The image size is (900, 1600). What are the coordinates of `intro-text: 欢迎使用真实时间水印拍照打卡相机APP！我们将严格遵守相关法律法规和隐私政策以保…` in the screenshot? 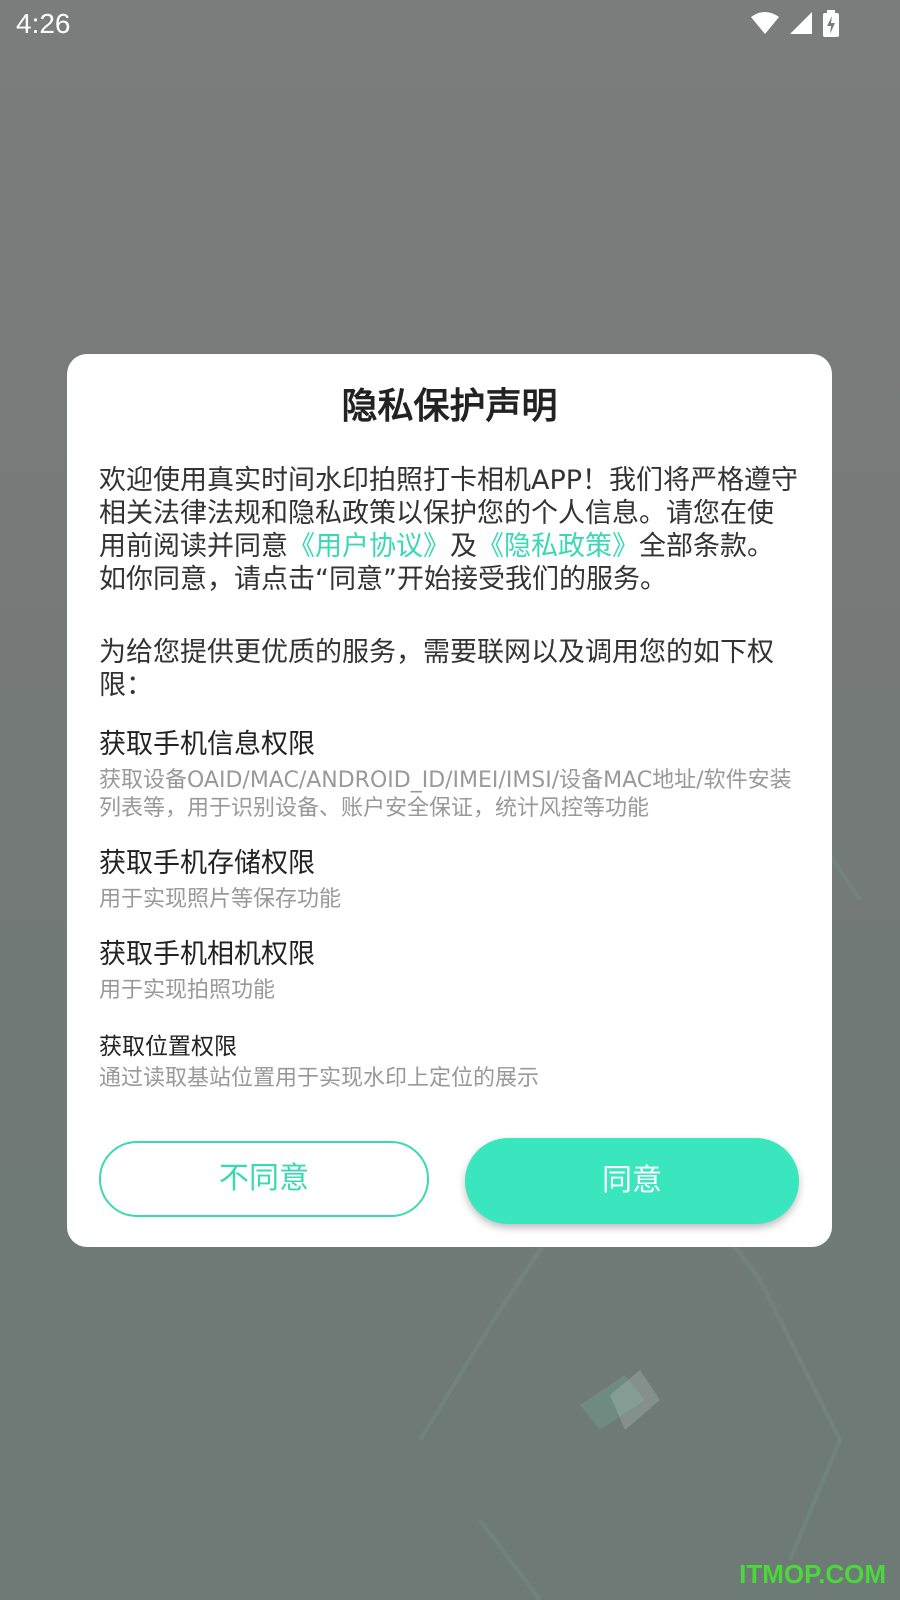 It's located at (449, 530).